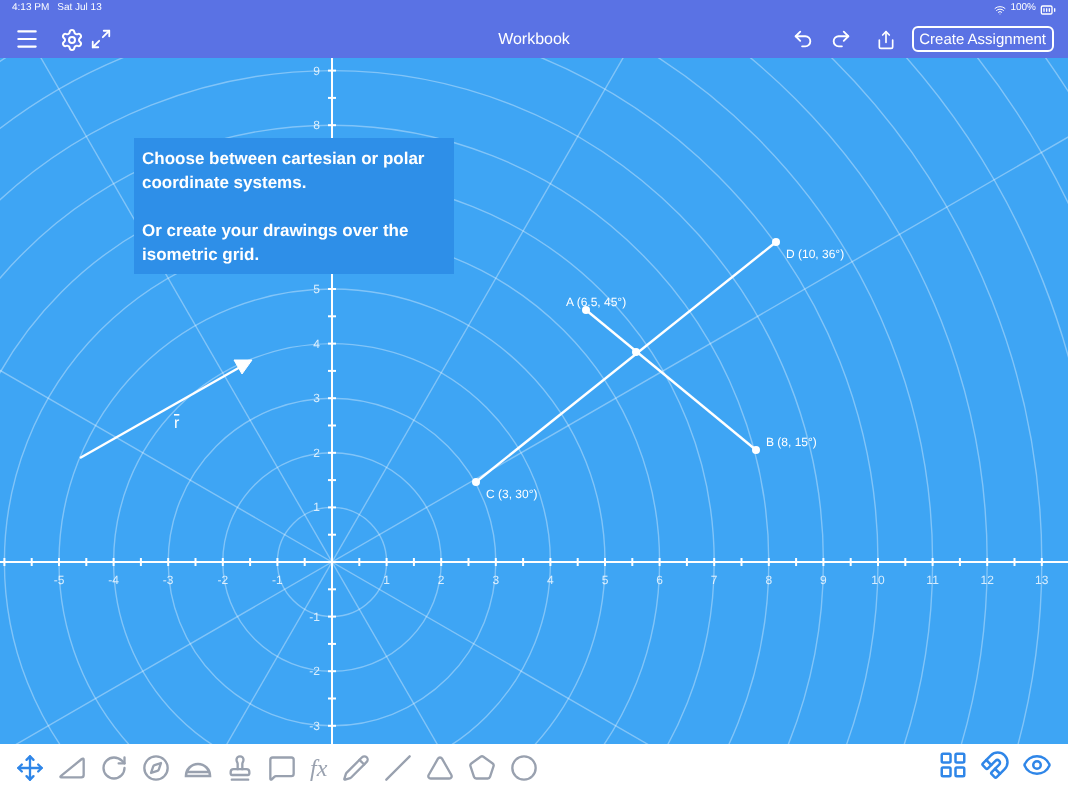 Image resolution: width=1068 pixels, height=800 pixels. I want to click on circle-icon, so click(523, 768).